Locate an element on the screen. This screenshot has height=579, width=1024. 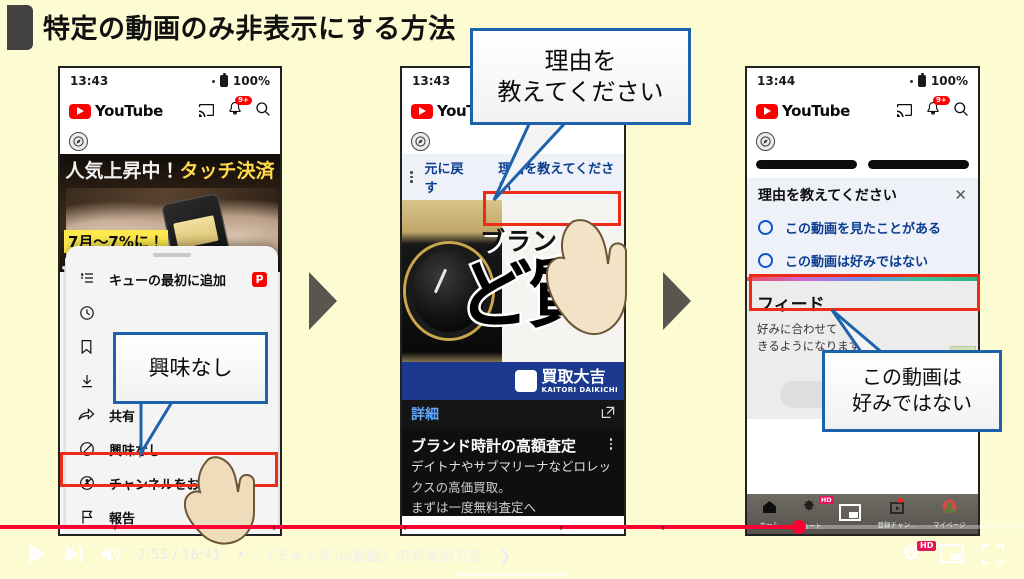
next-icon is located at coordinates (74, 556).